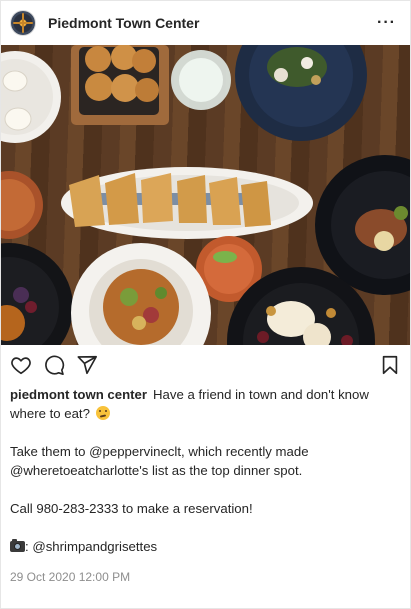 The height and width of the screenshot is (609, 411). Describe the element at coordinates (210, 23) in the screenshot. I see `account-name: Piedmont Town Center` at that location.